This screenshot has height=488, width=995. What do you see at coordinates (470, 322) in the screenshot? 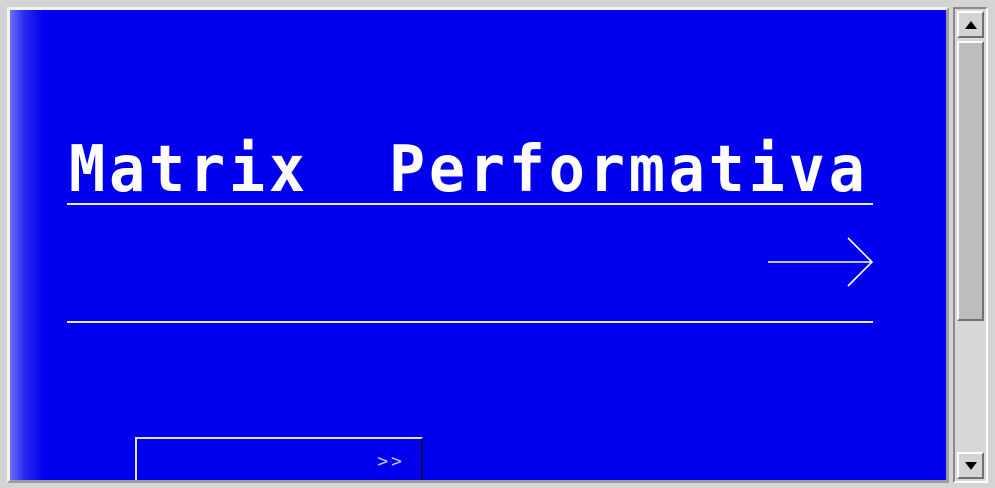
I see `divider-line` at bounding box center [470, 322].